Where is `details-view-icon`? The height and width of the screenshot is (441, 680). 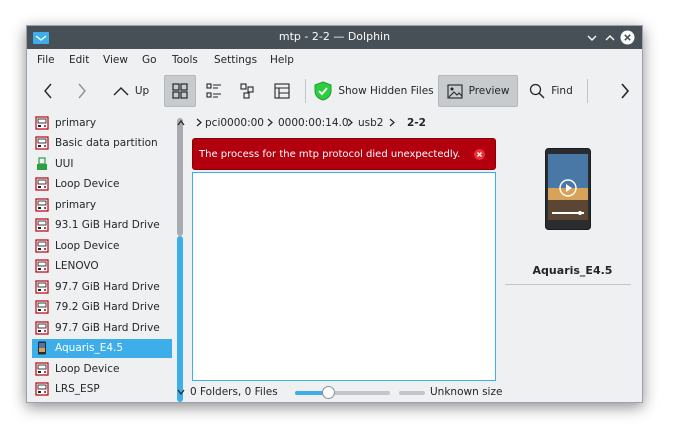 details-view-icon is located at coordinates (247, 91).